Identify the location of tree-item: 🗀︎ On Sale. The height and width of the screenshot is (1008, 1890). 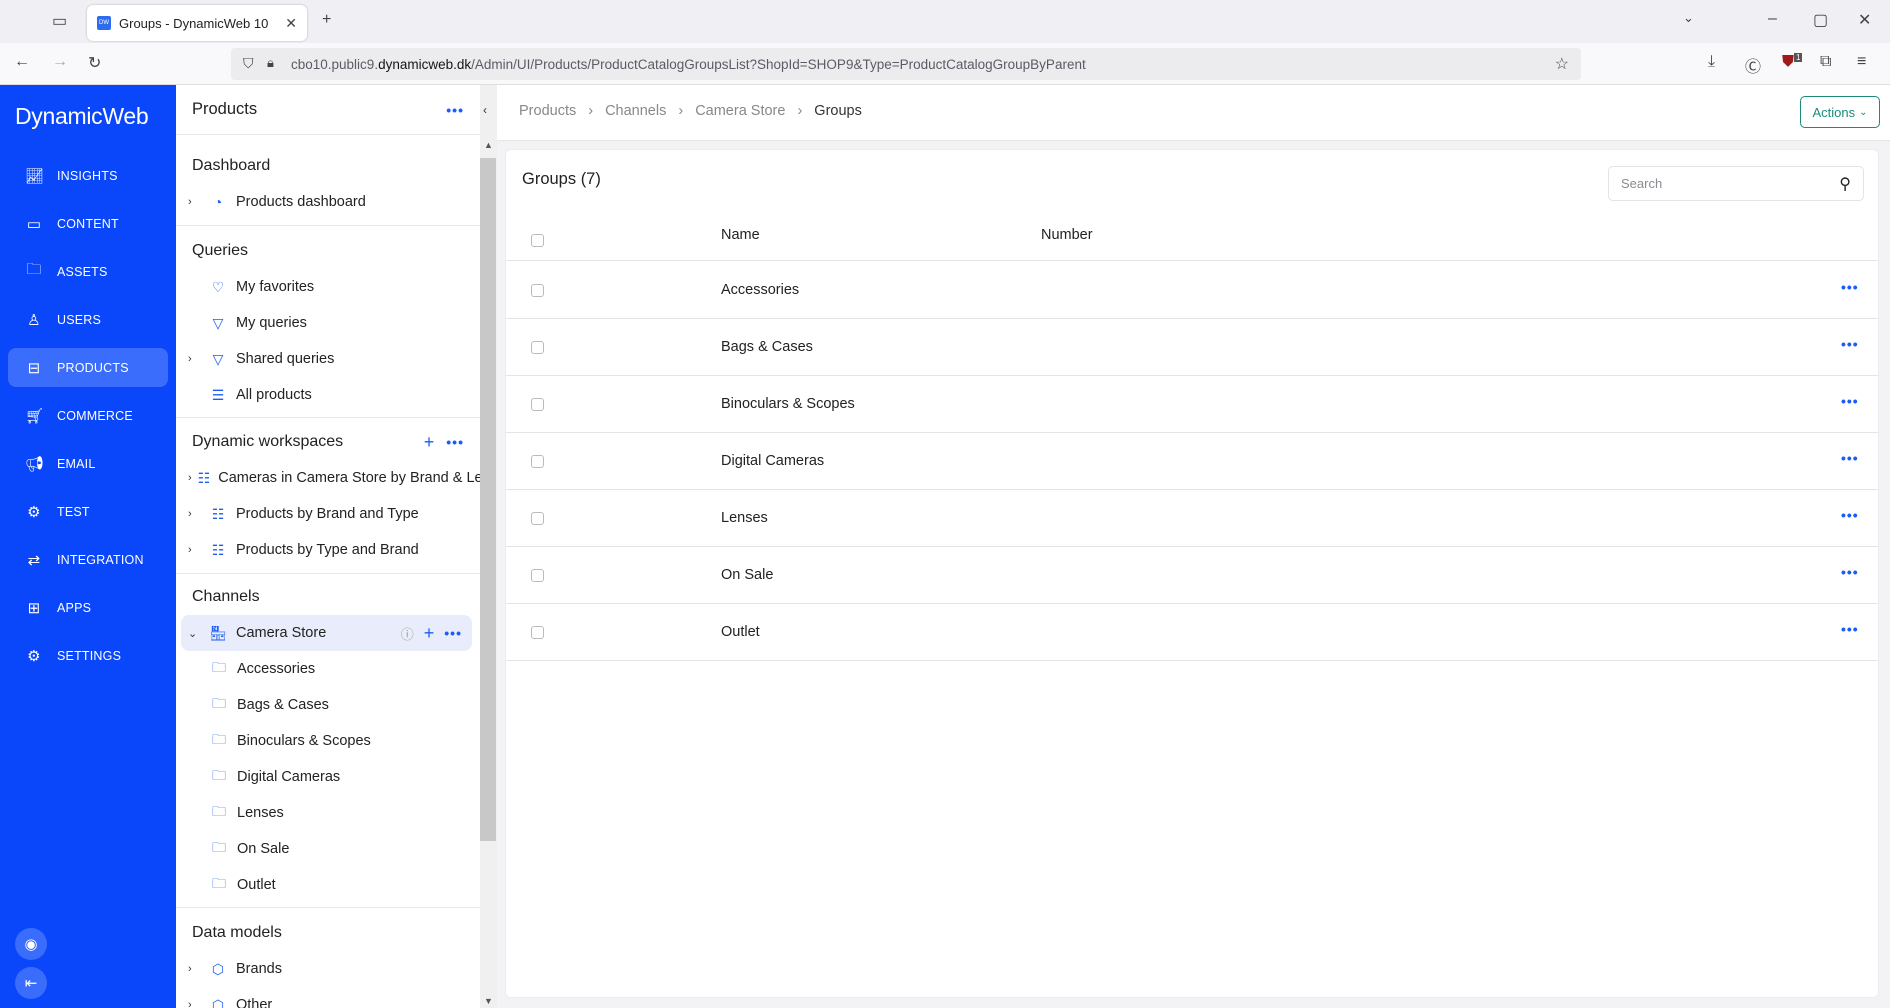
(328, 849).